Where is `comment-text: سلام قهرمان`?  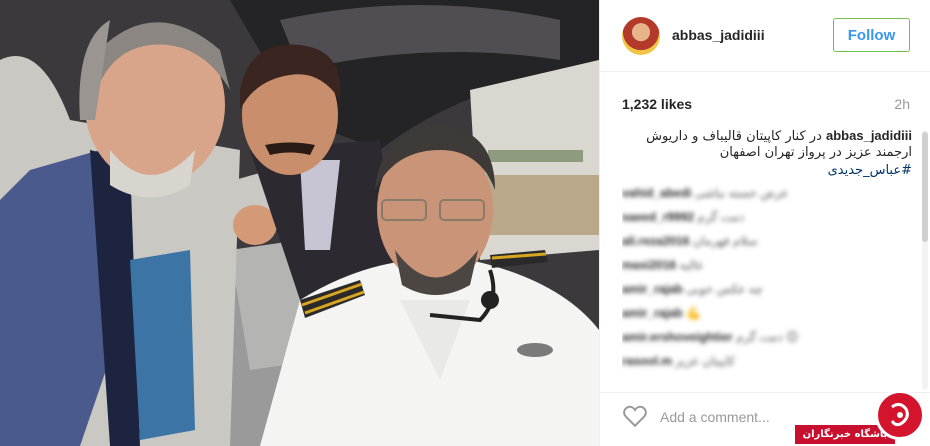 comment-text: سلام قهرمان is located at coordinates (725, 241).